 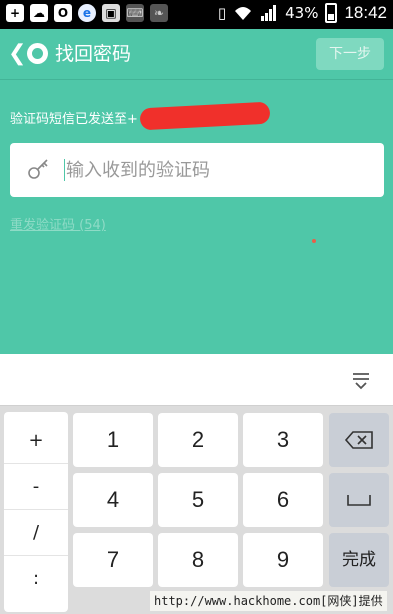 What do you see at coordinates (196, 54) in the screenshot?
I see `app-header: ❮ 找回密码 下一步` at bounding box center [196, 54].